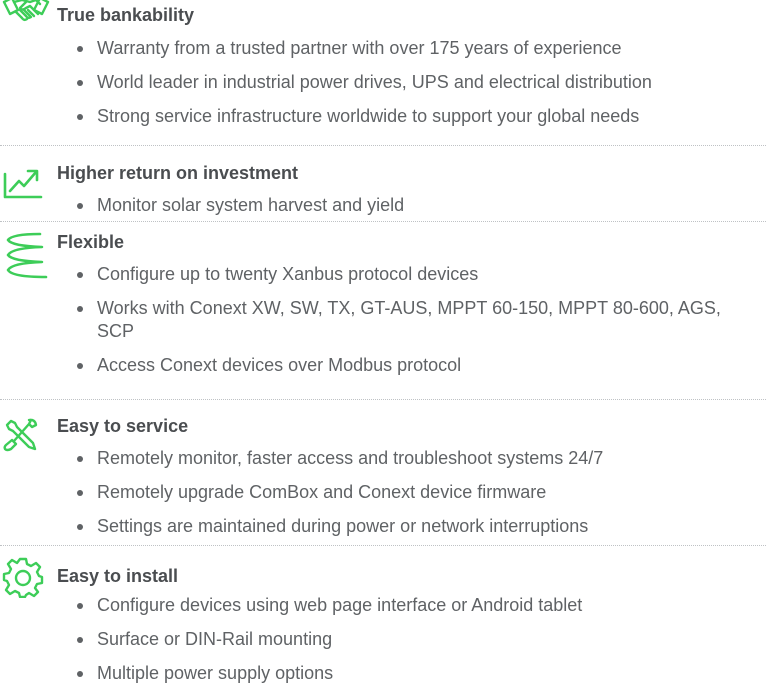 This screenshot has height=696, width=766. Describe the element at coordinates (23, 577) in the screenshot. I see `gear-icon` at that location.